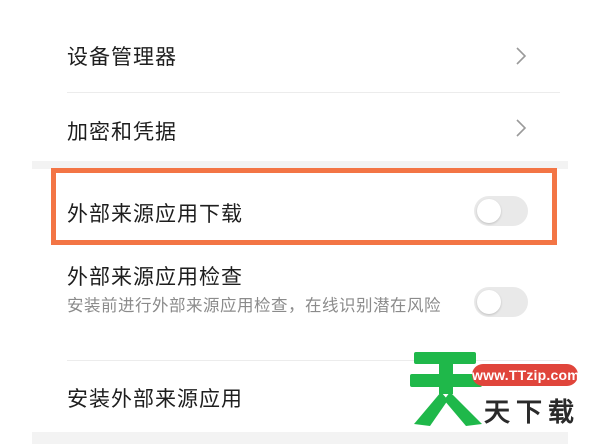  Describe the element at coordinates (489, 302) in the screenshot. I see `toggle-knob` at that location.